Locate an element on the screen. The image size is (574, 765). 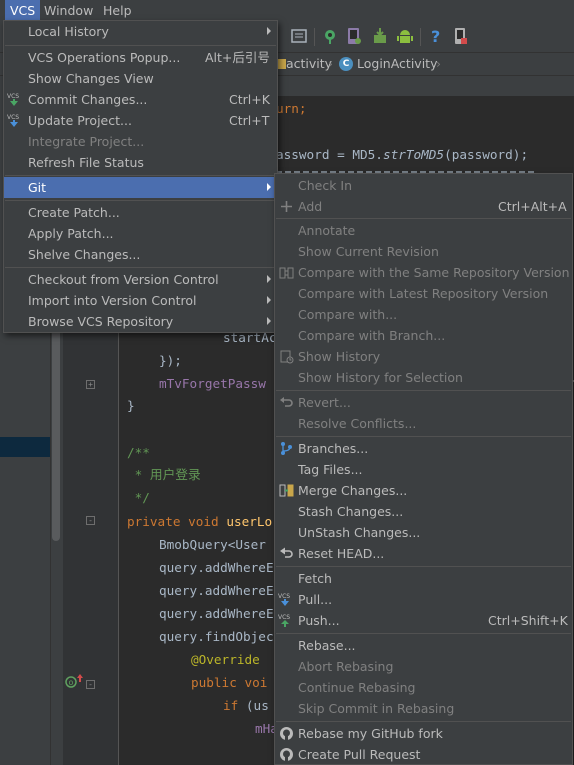
structure-icon is located at coordinates (299, 36).